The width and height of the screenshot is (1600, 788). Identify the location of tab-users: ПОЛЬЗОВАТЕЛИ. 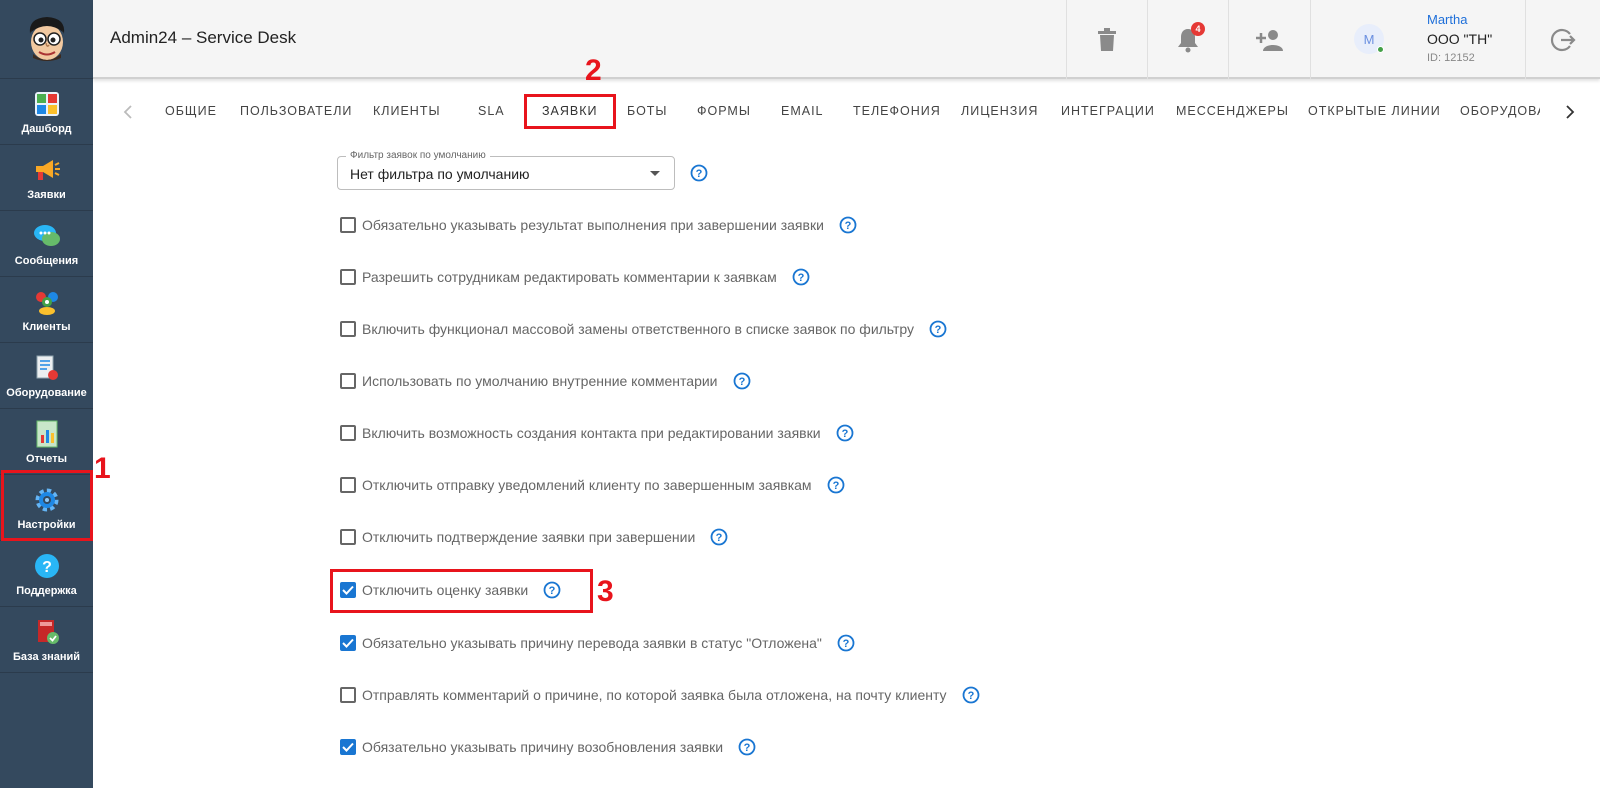
(296, 111).